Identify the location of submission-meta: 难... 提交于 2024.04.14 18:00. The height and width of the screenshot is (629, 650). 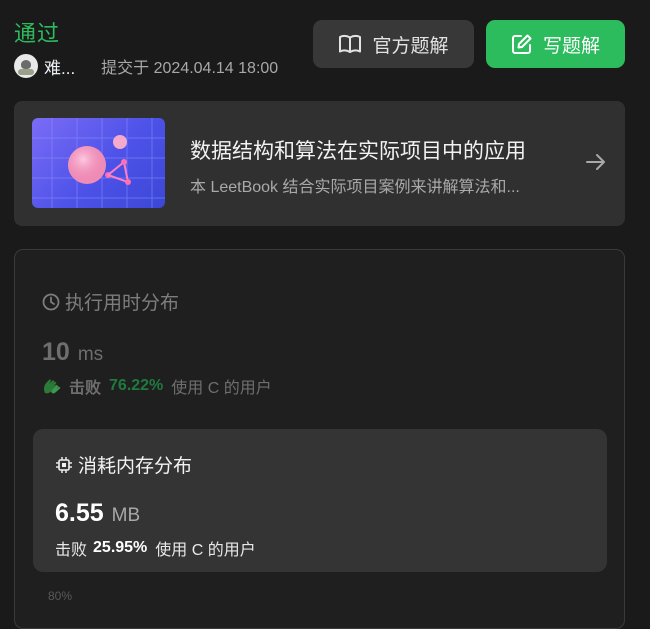
(146, 66).